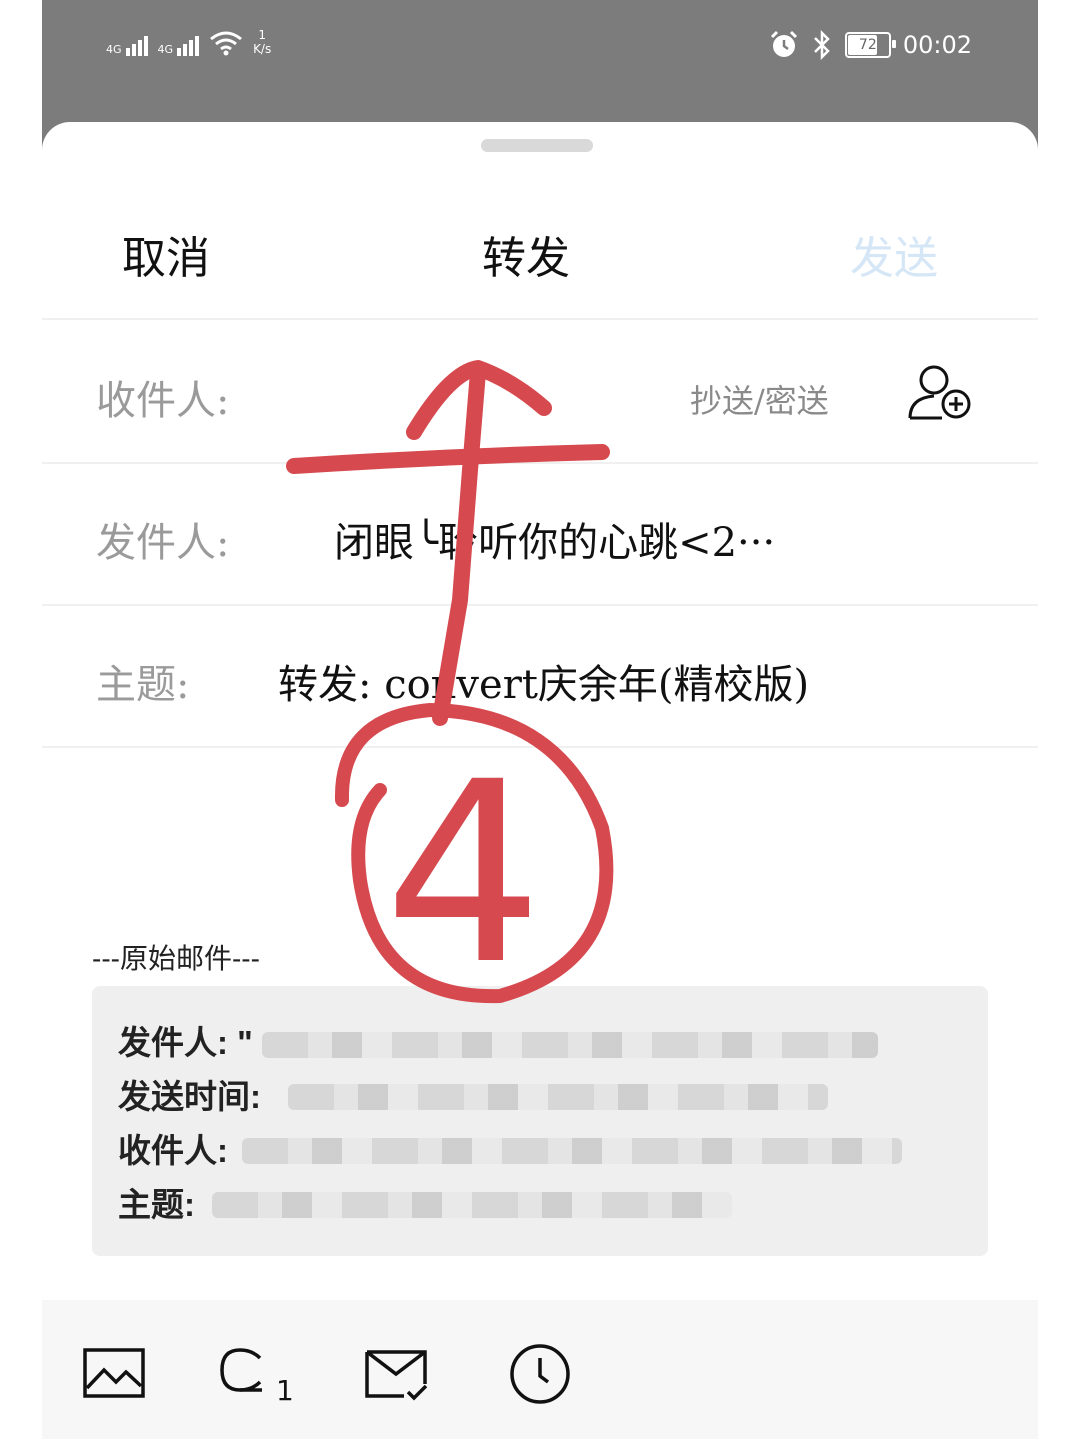 Image resolution: width=1080 pixels, height=1439 pixels. I want to click on network-speed: 1 K/s, so click(262, 42).